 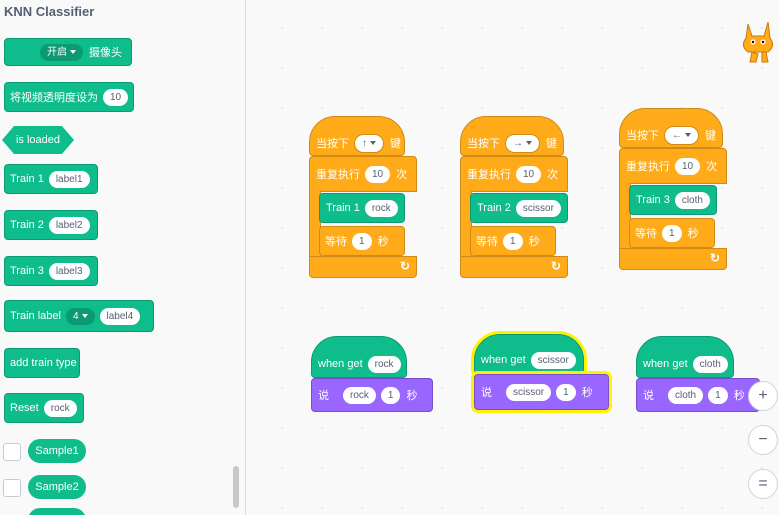 I want to click on when-key-pressed-block: 当按下 ← 键, so click(x=671, y=128).